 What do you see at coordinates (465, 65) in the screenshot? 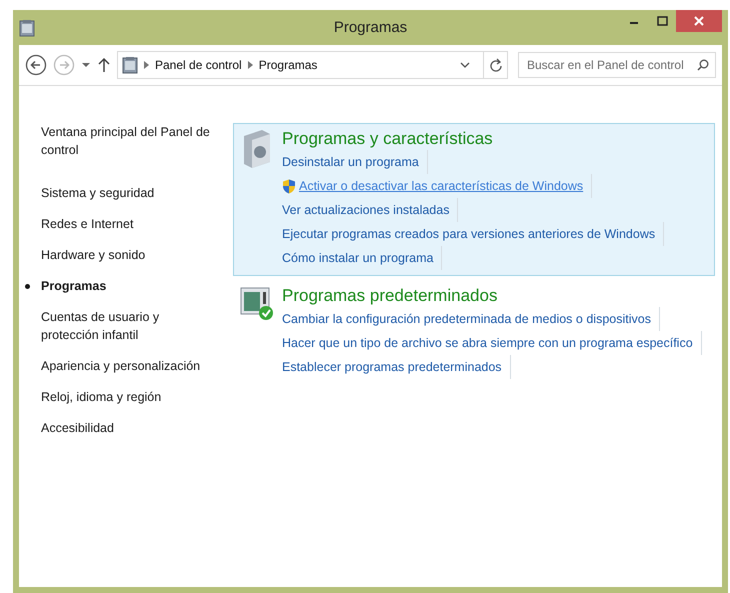
I see `chevron-down-icon` at bounding box center [465, 65].